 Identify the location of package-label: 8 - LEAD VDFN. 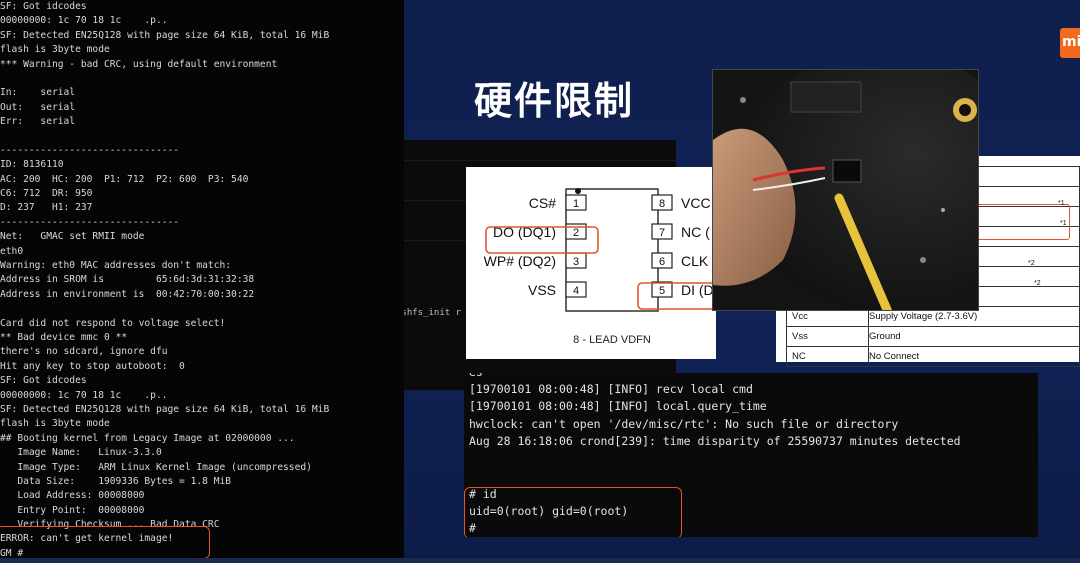
(612, 340).